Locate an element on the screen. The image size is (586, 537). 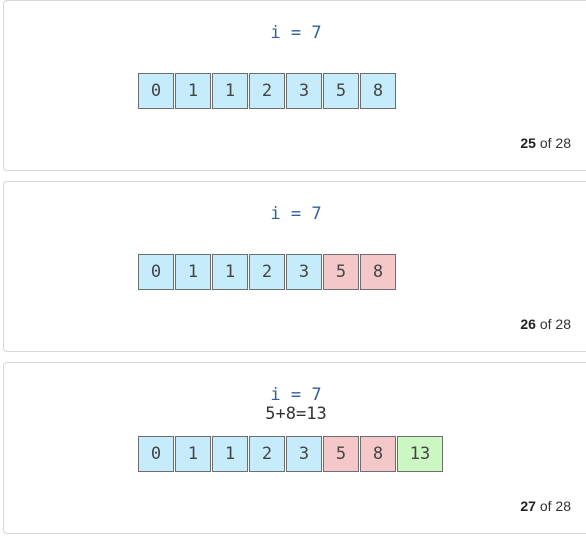
slide-counter: 26 of 28 is located at coordinates (545, 324).